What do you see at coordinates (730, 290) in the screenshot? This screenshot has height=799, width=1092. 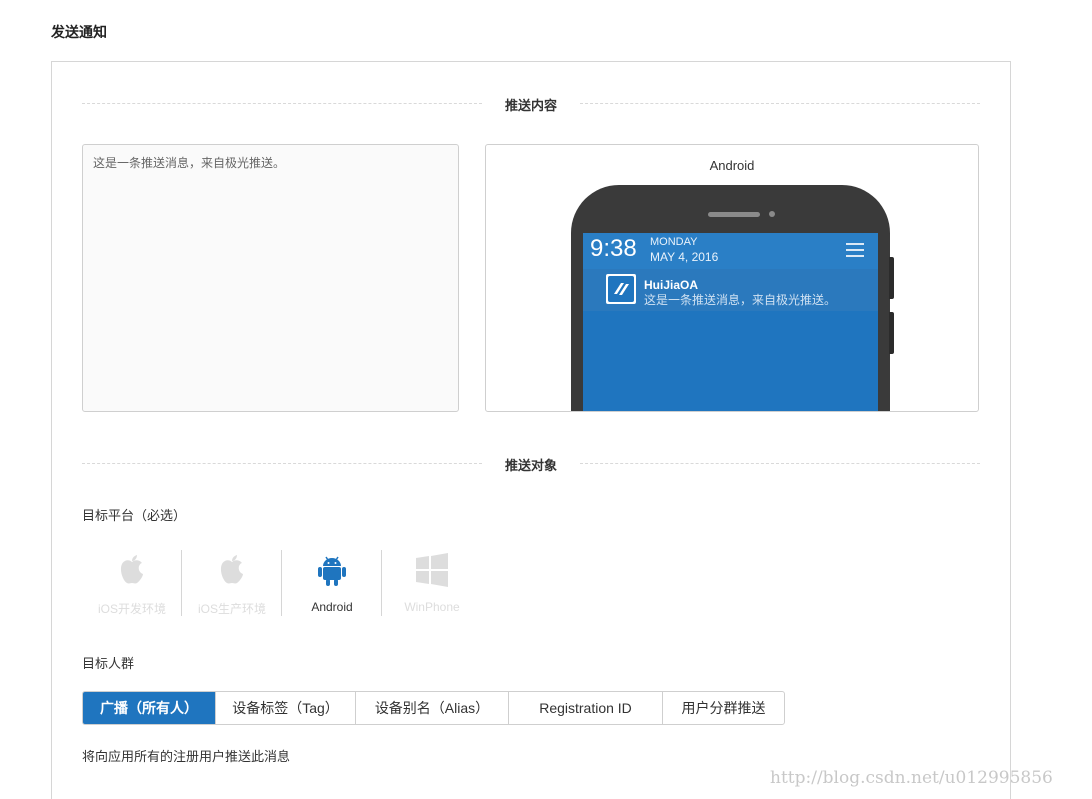 I see `notification-card: HuiJiaOA 这是一条推送消息，来自极光推送。` at bounding box center [730, 290].